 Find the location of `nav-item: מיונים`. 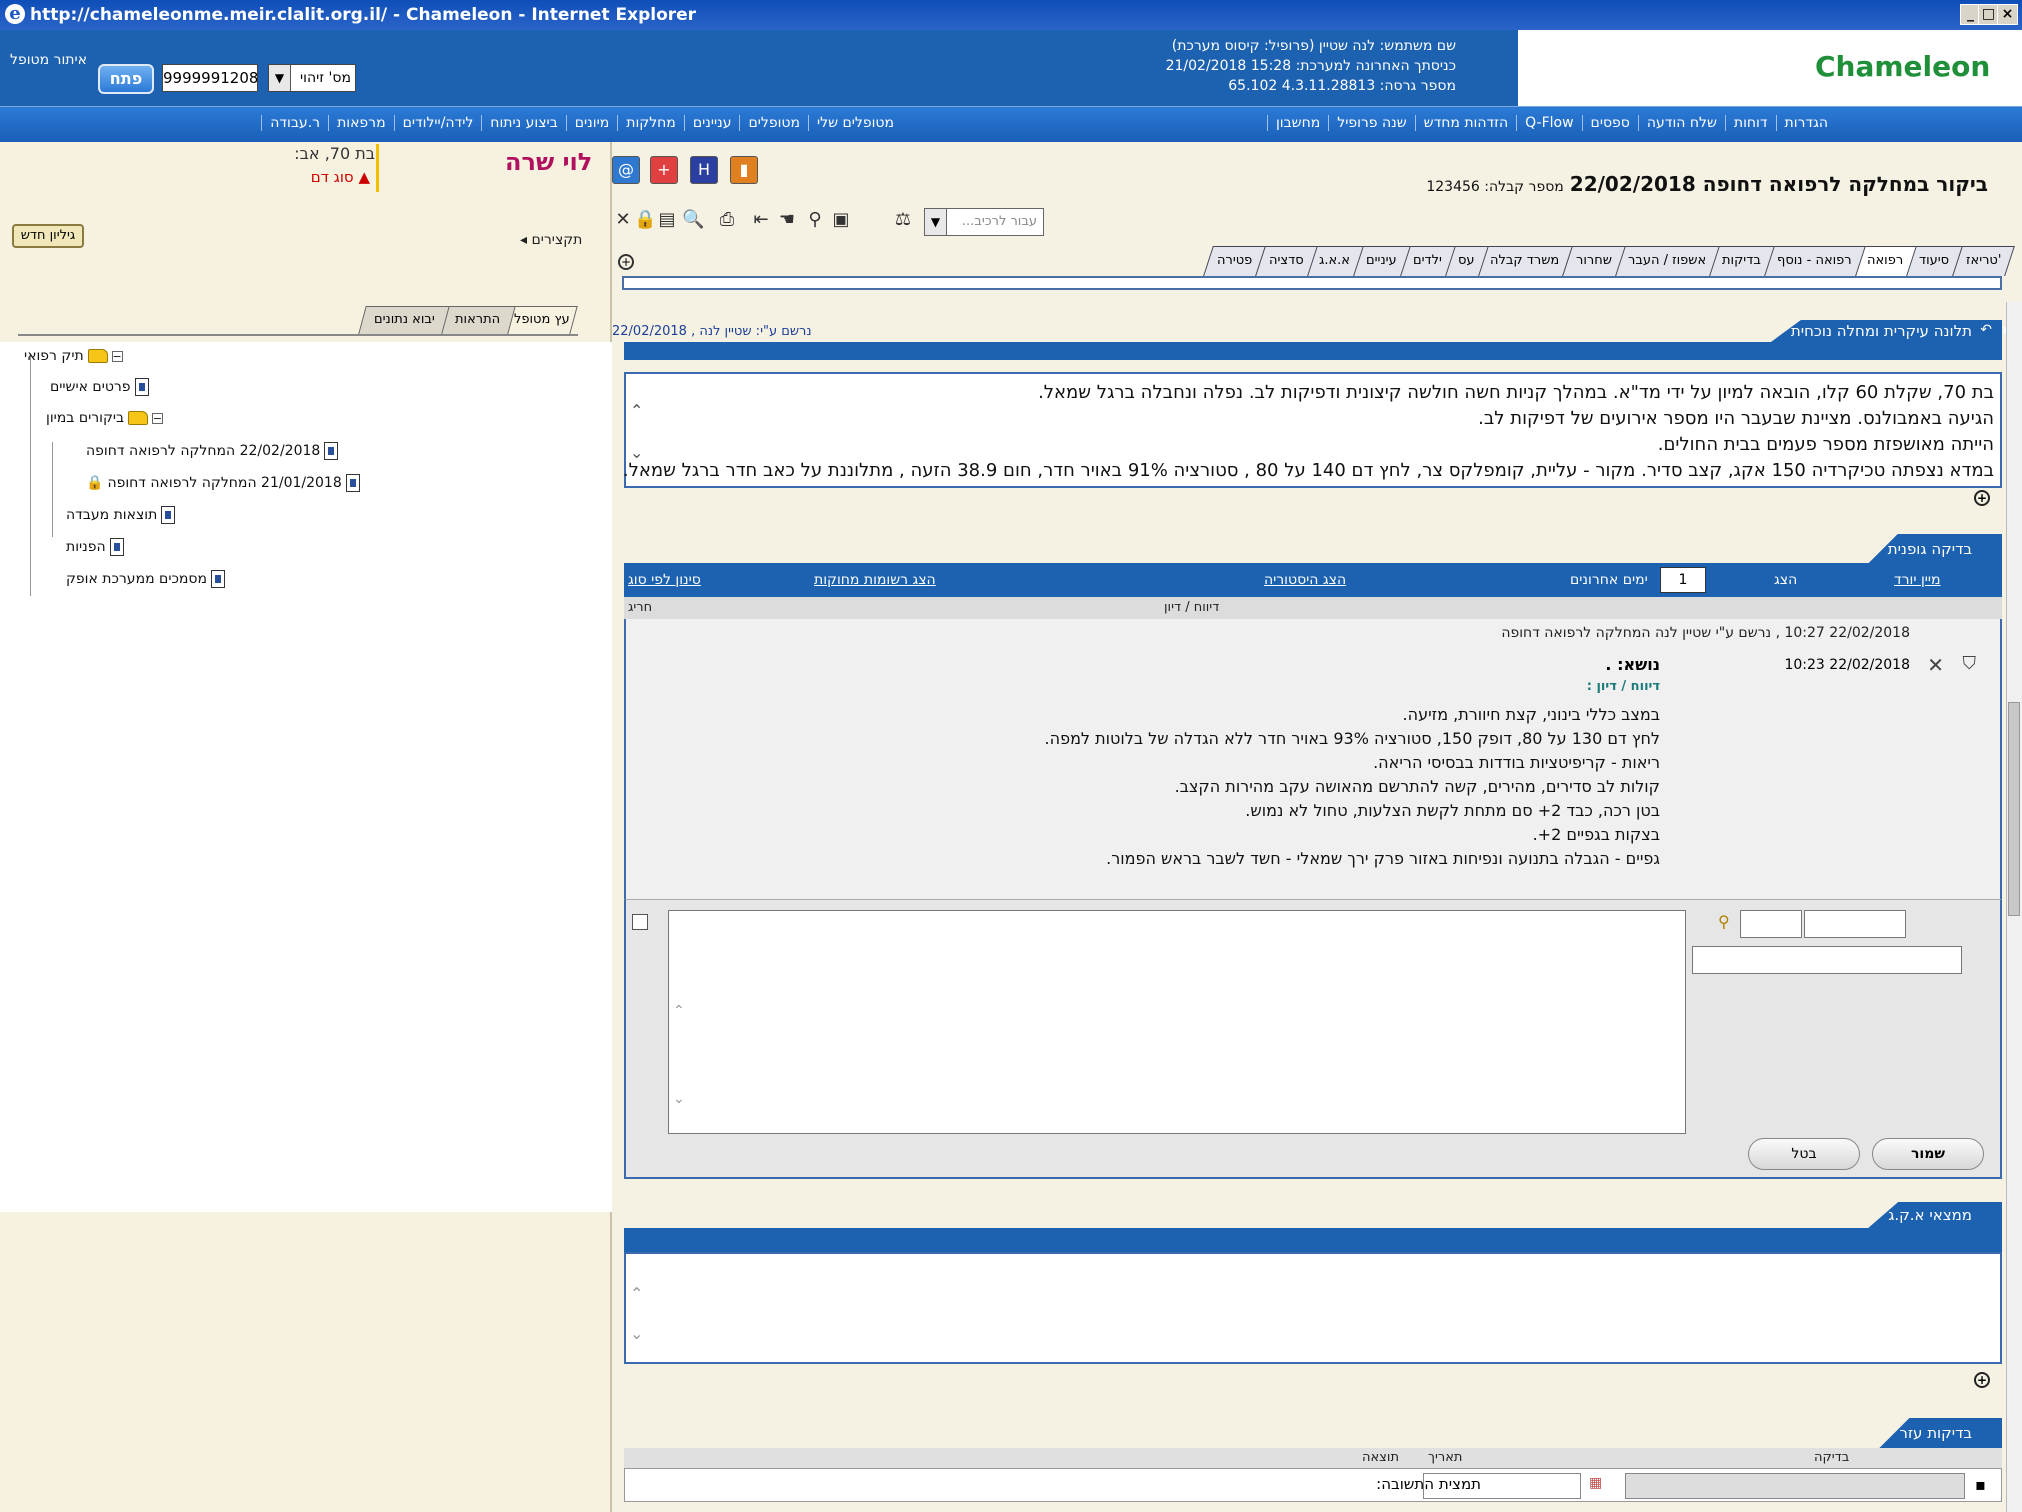

nav-item: מיונים is located at coordinates (591, 123).